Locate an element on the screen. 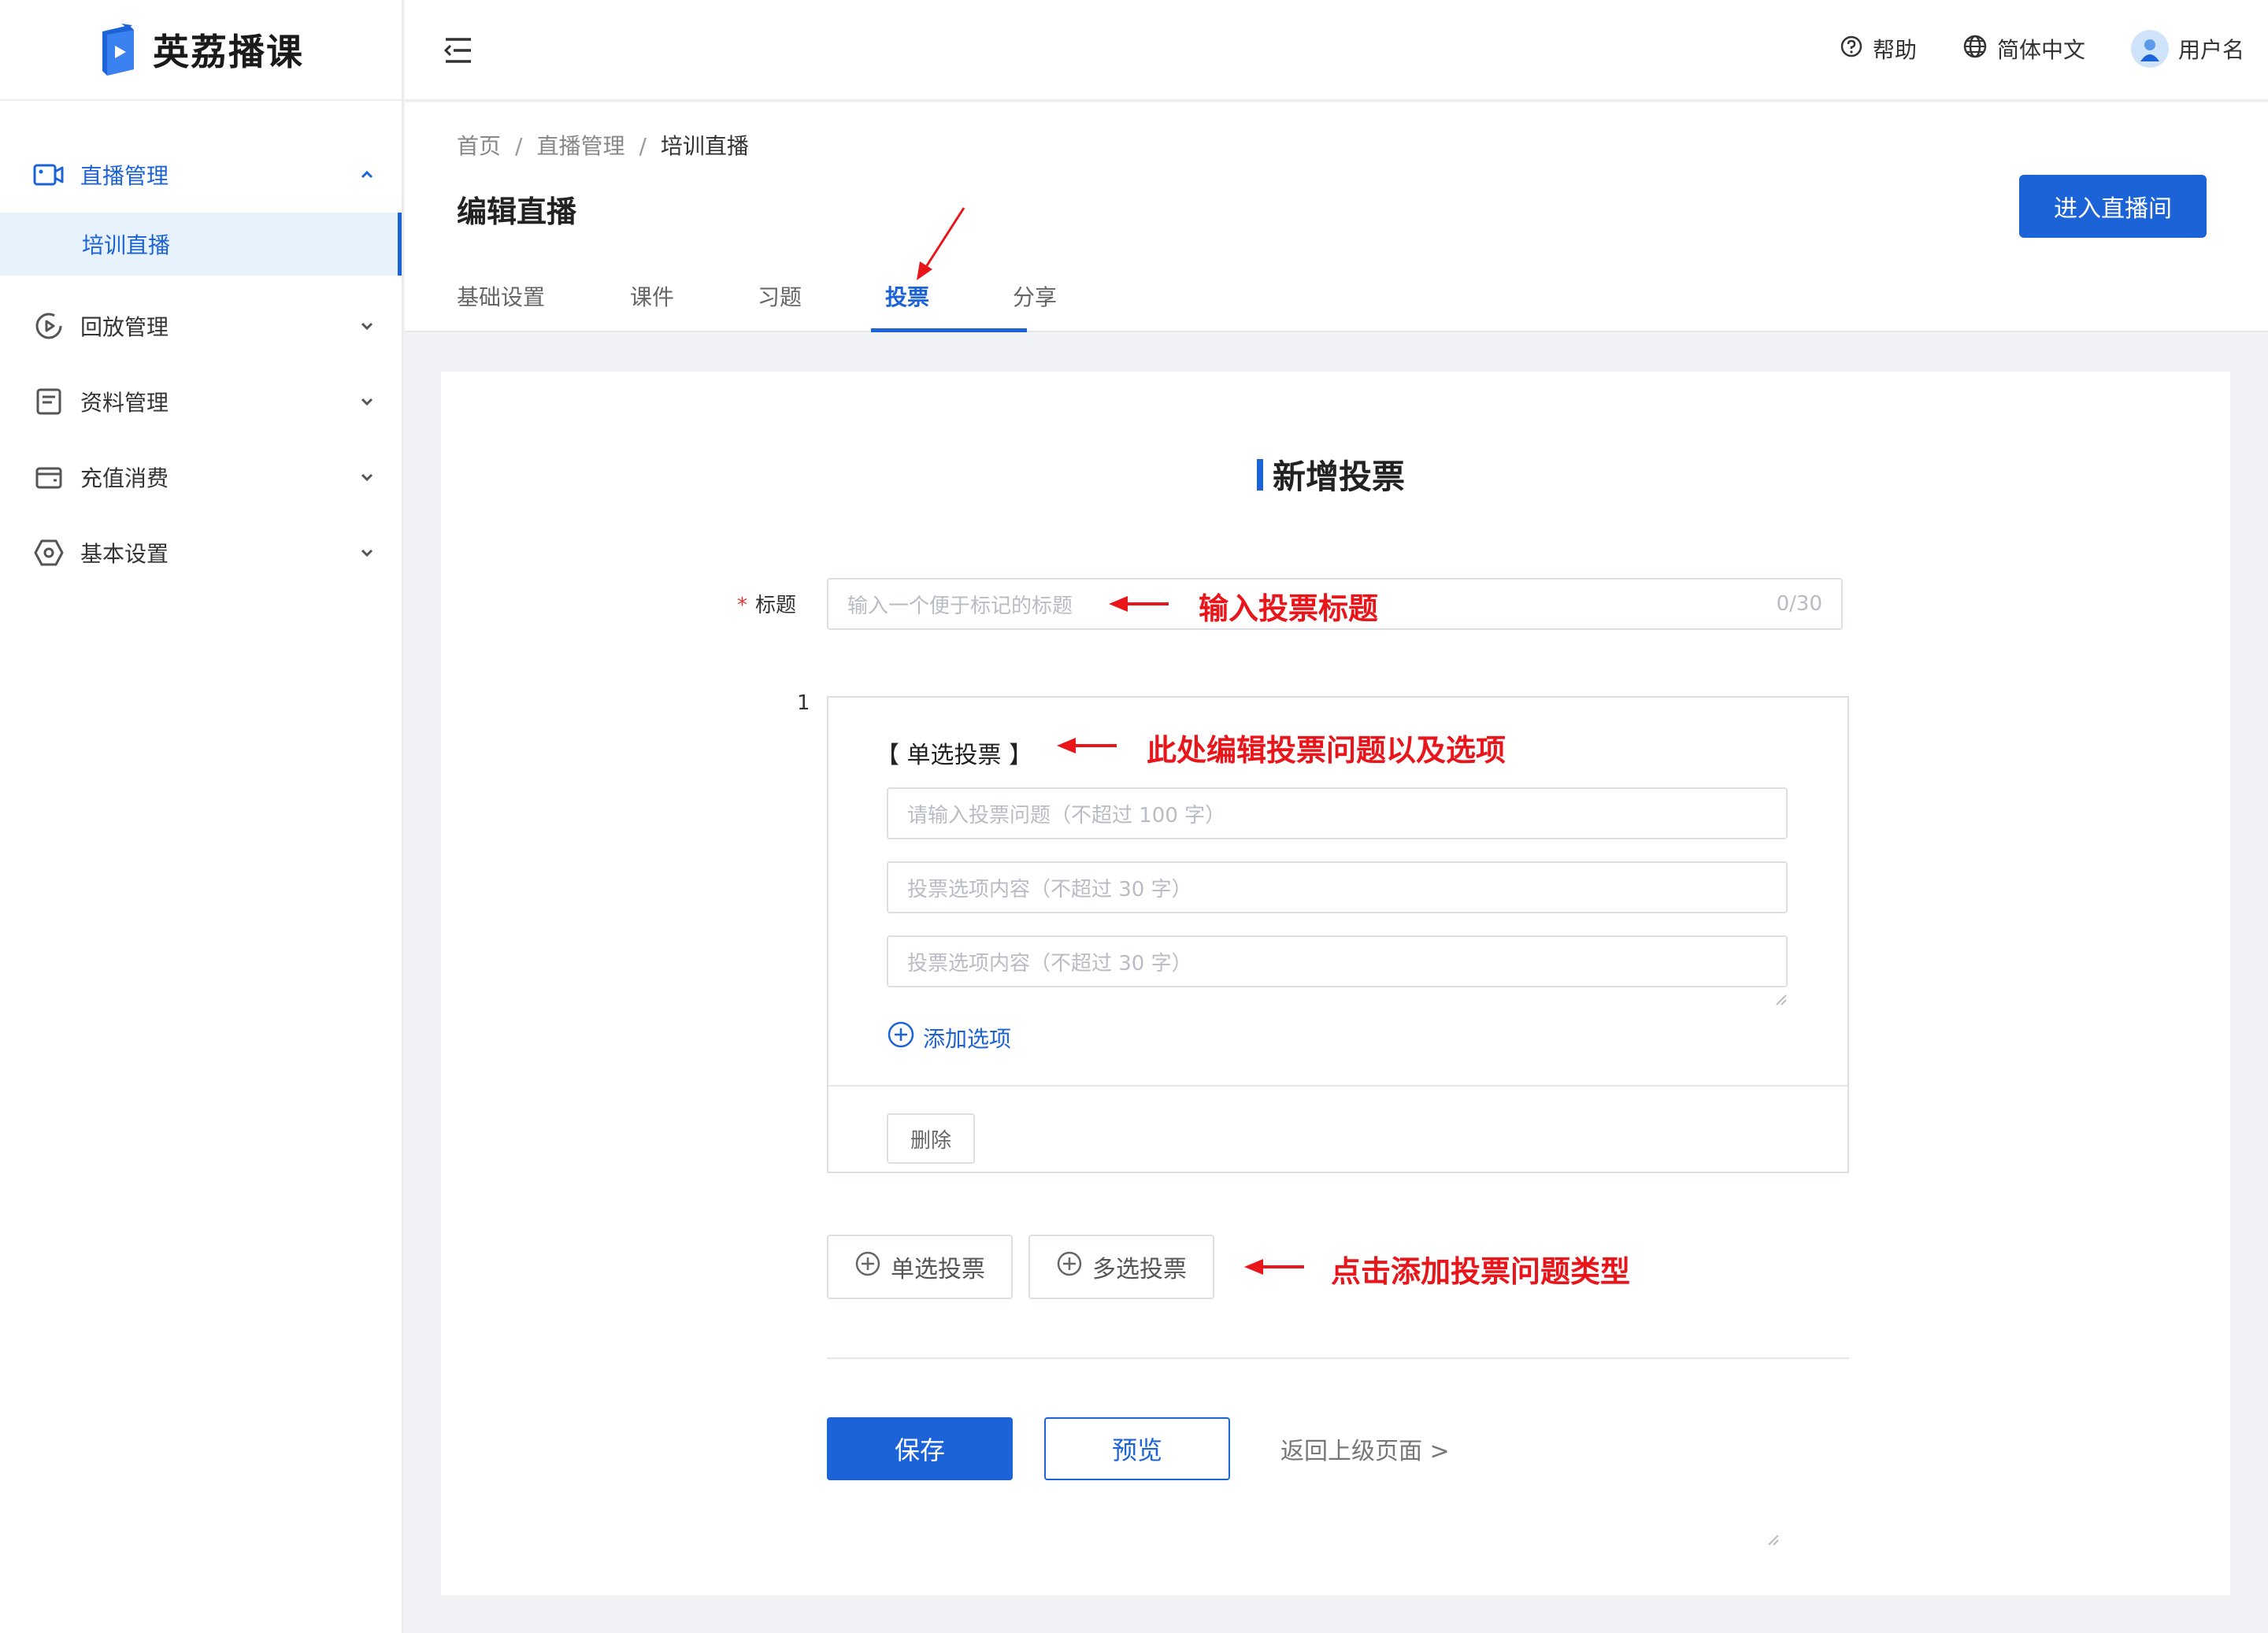 The width and height of the screenshot is (2268, 1633). logo-icon is located at coordinates (118, 50).